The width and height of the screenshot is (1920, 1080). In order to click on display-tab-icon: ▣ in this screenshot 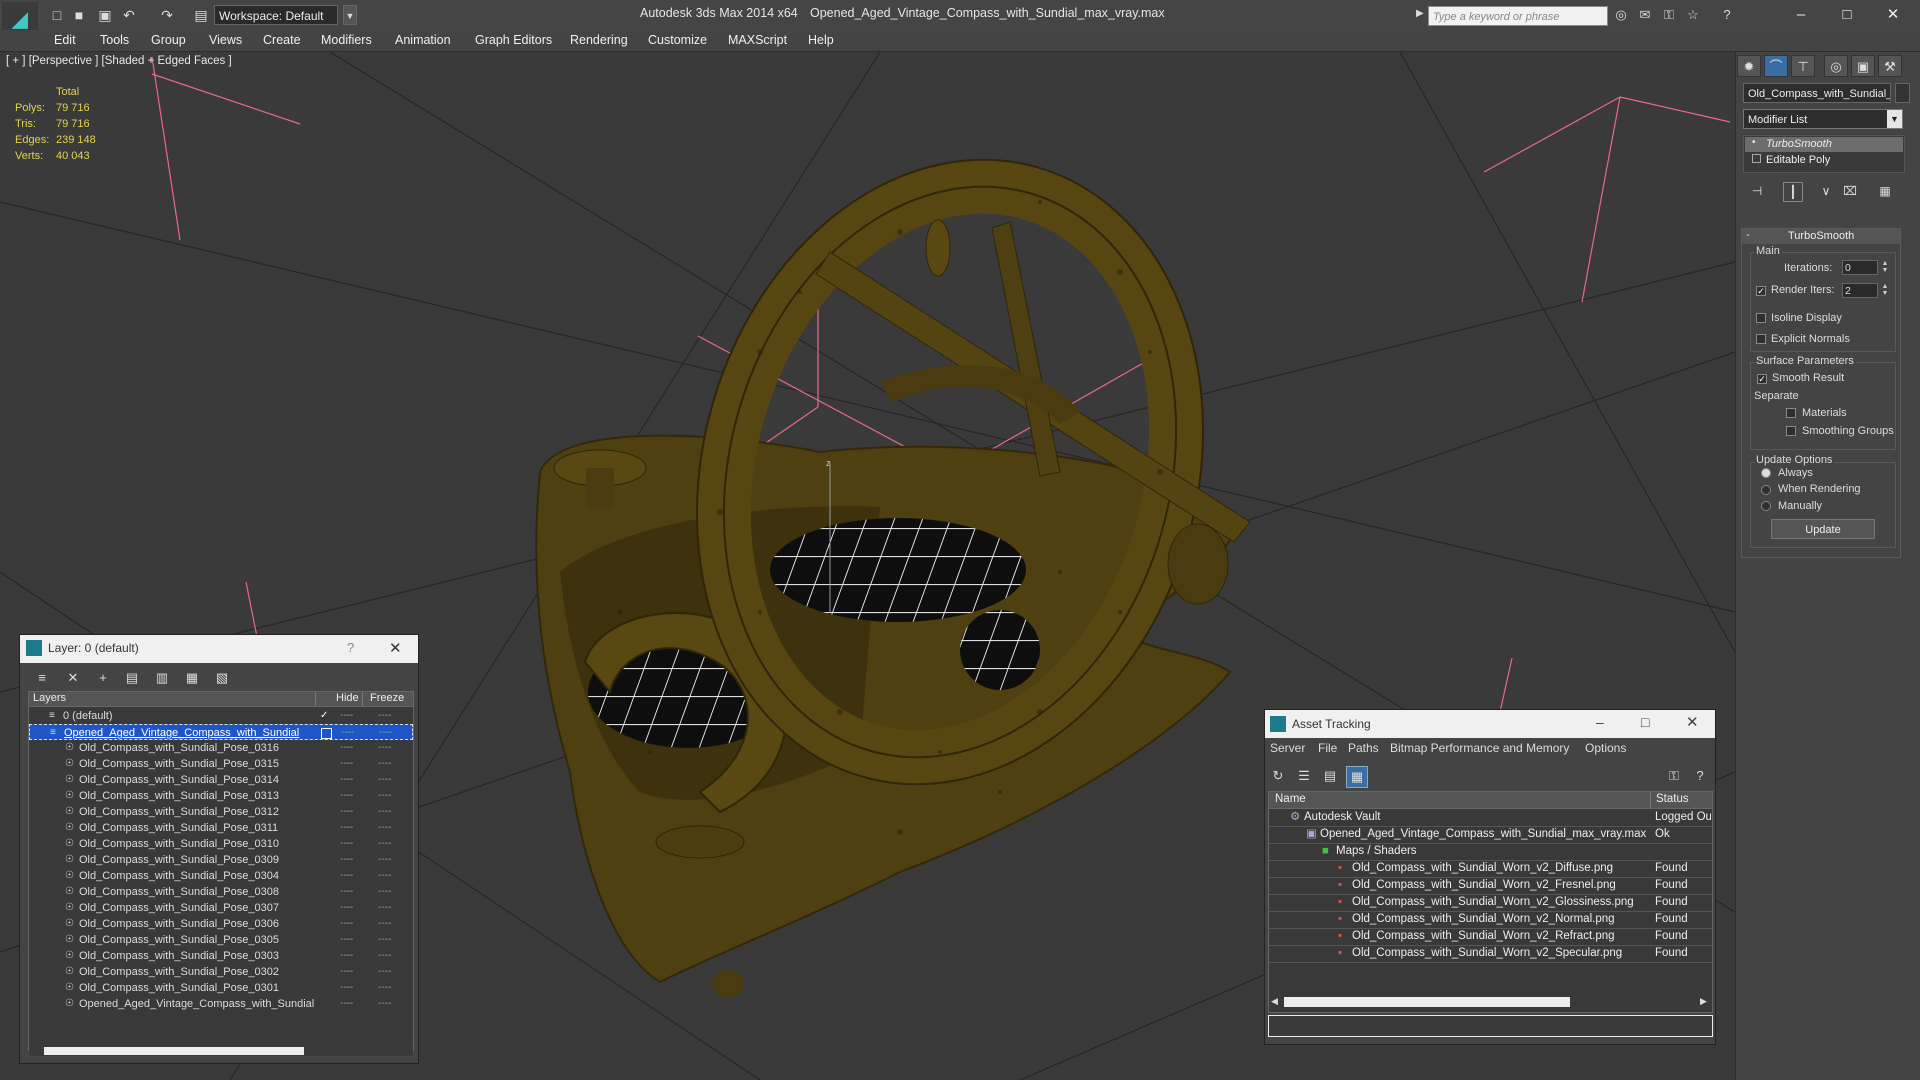, I will do `click(1863, 66)`.